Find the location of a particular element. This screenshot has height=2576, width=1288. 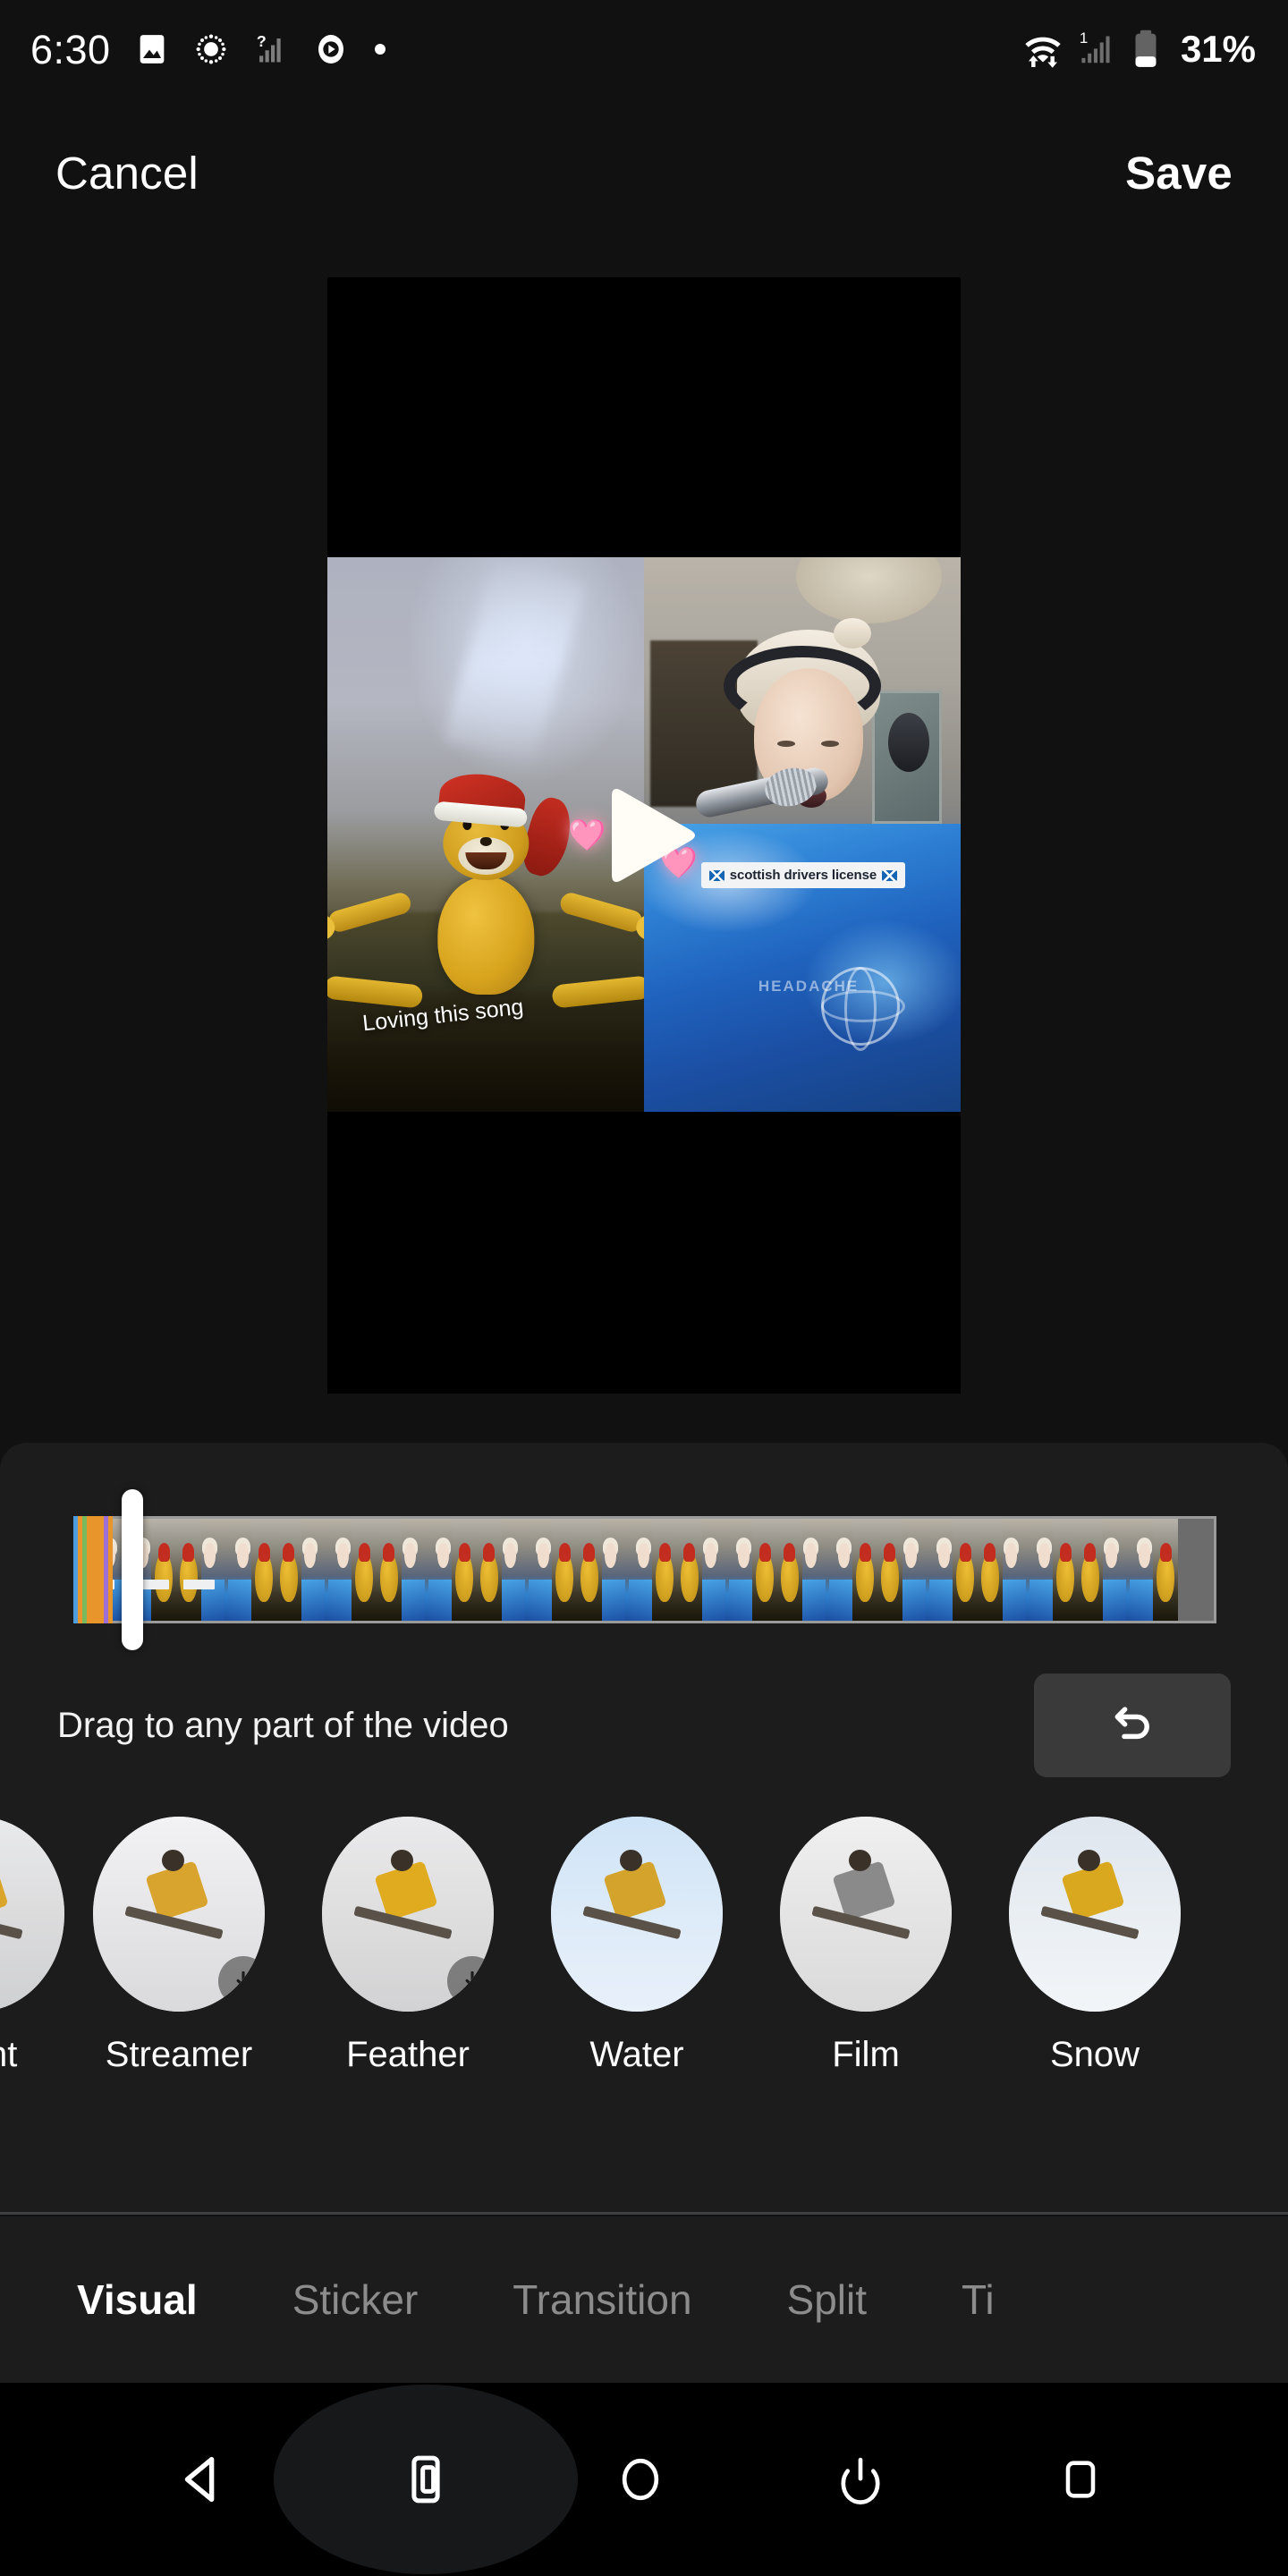

device-screenshot-icon is located at coordinates (425, 2479).